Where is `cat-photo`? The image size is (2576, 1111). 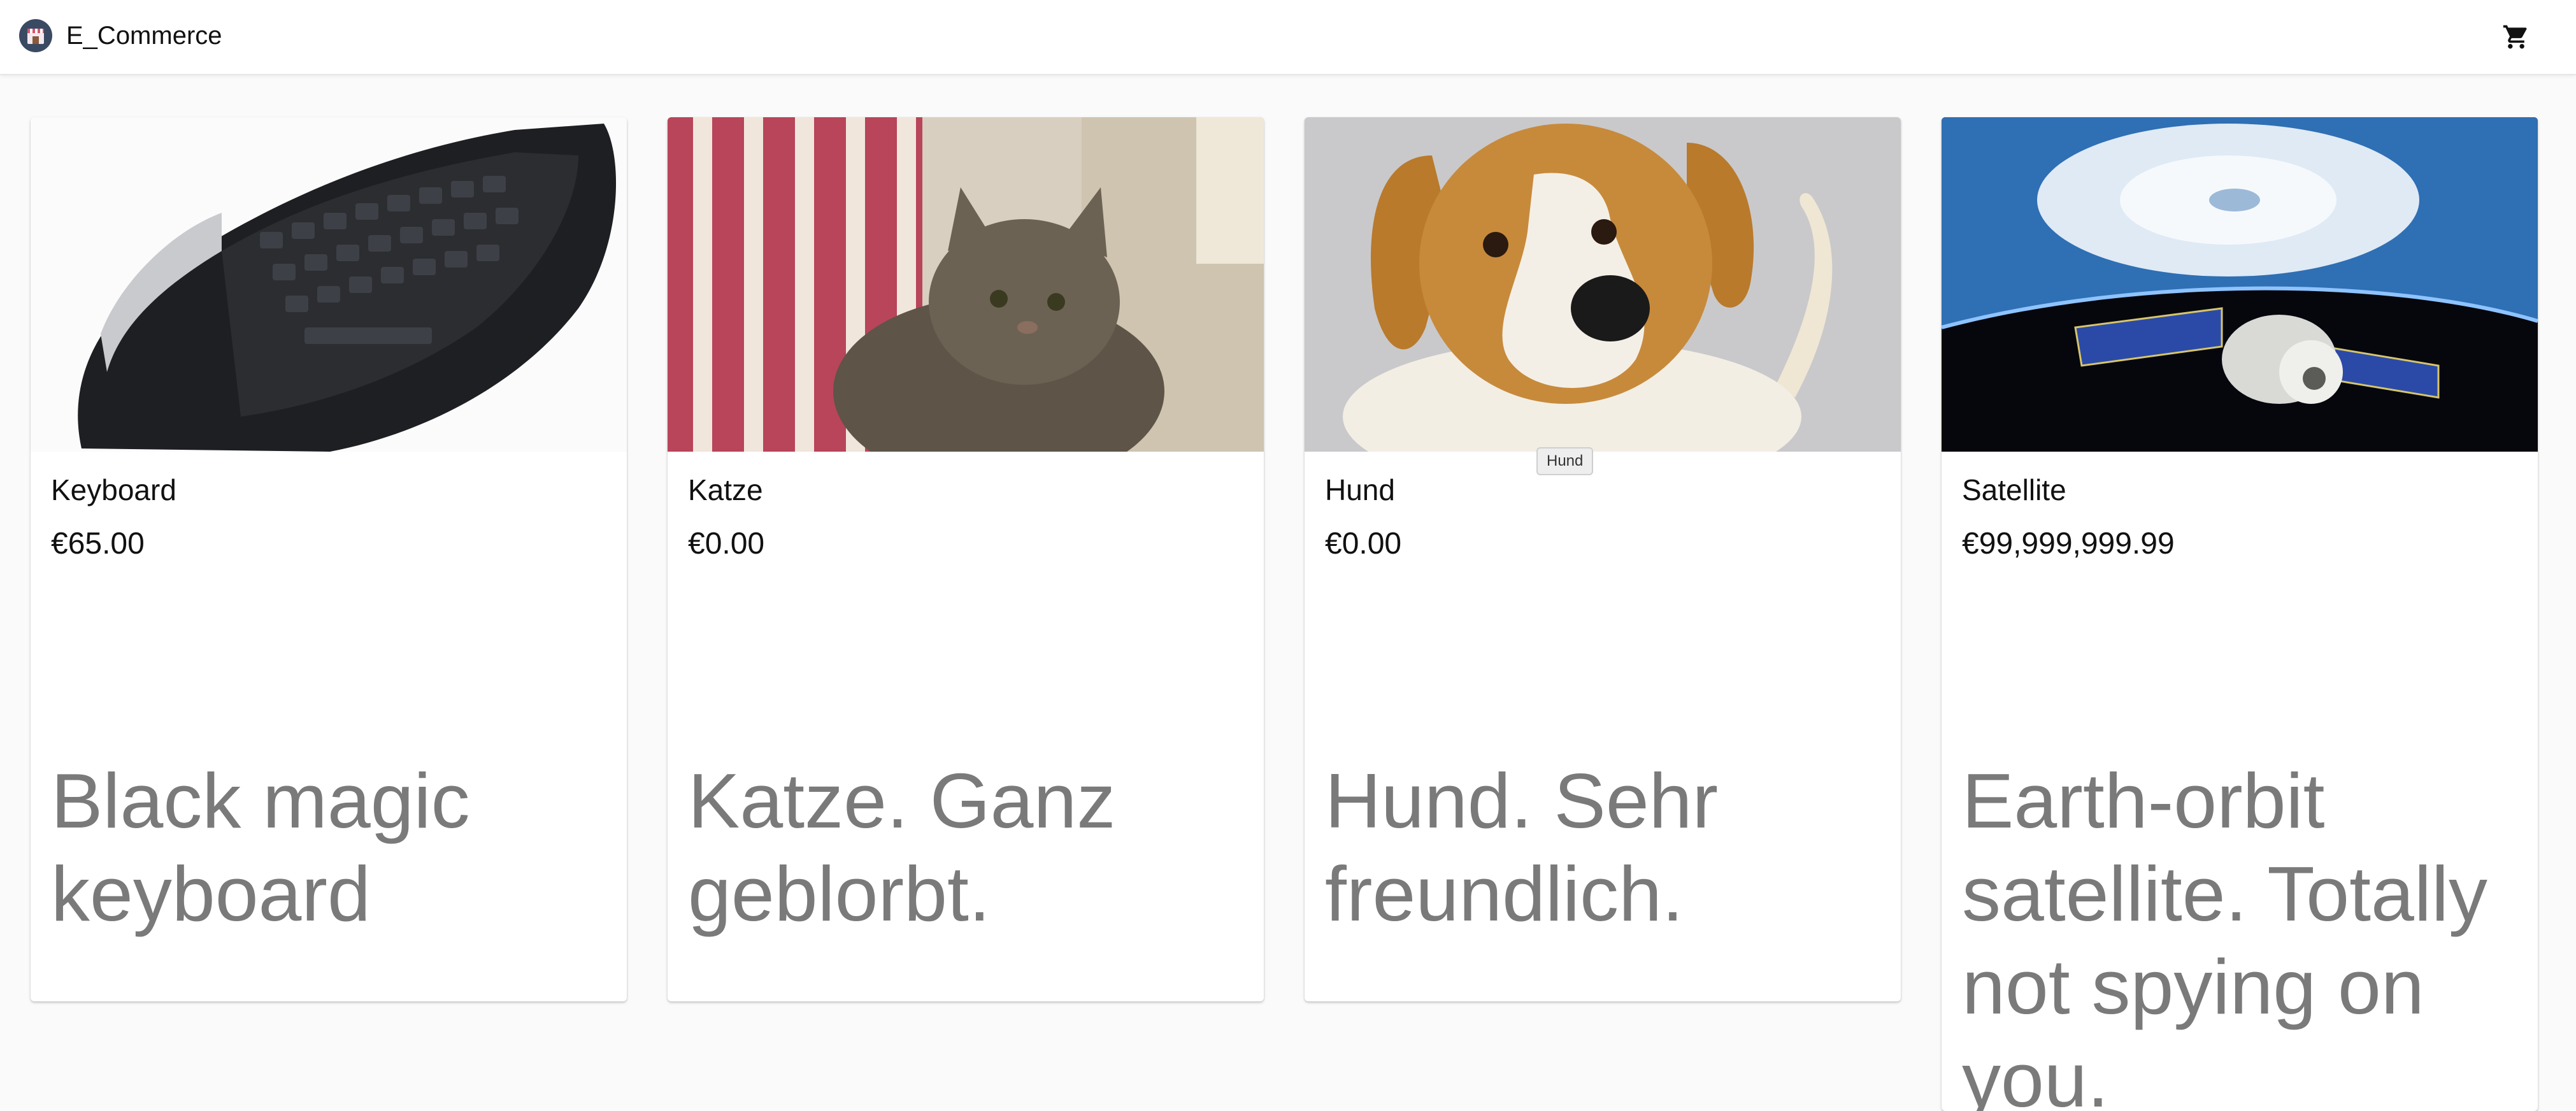 cat-photo is located at coordinates (966, 284).